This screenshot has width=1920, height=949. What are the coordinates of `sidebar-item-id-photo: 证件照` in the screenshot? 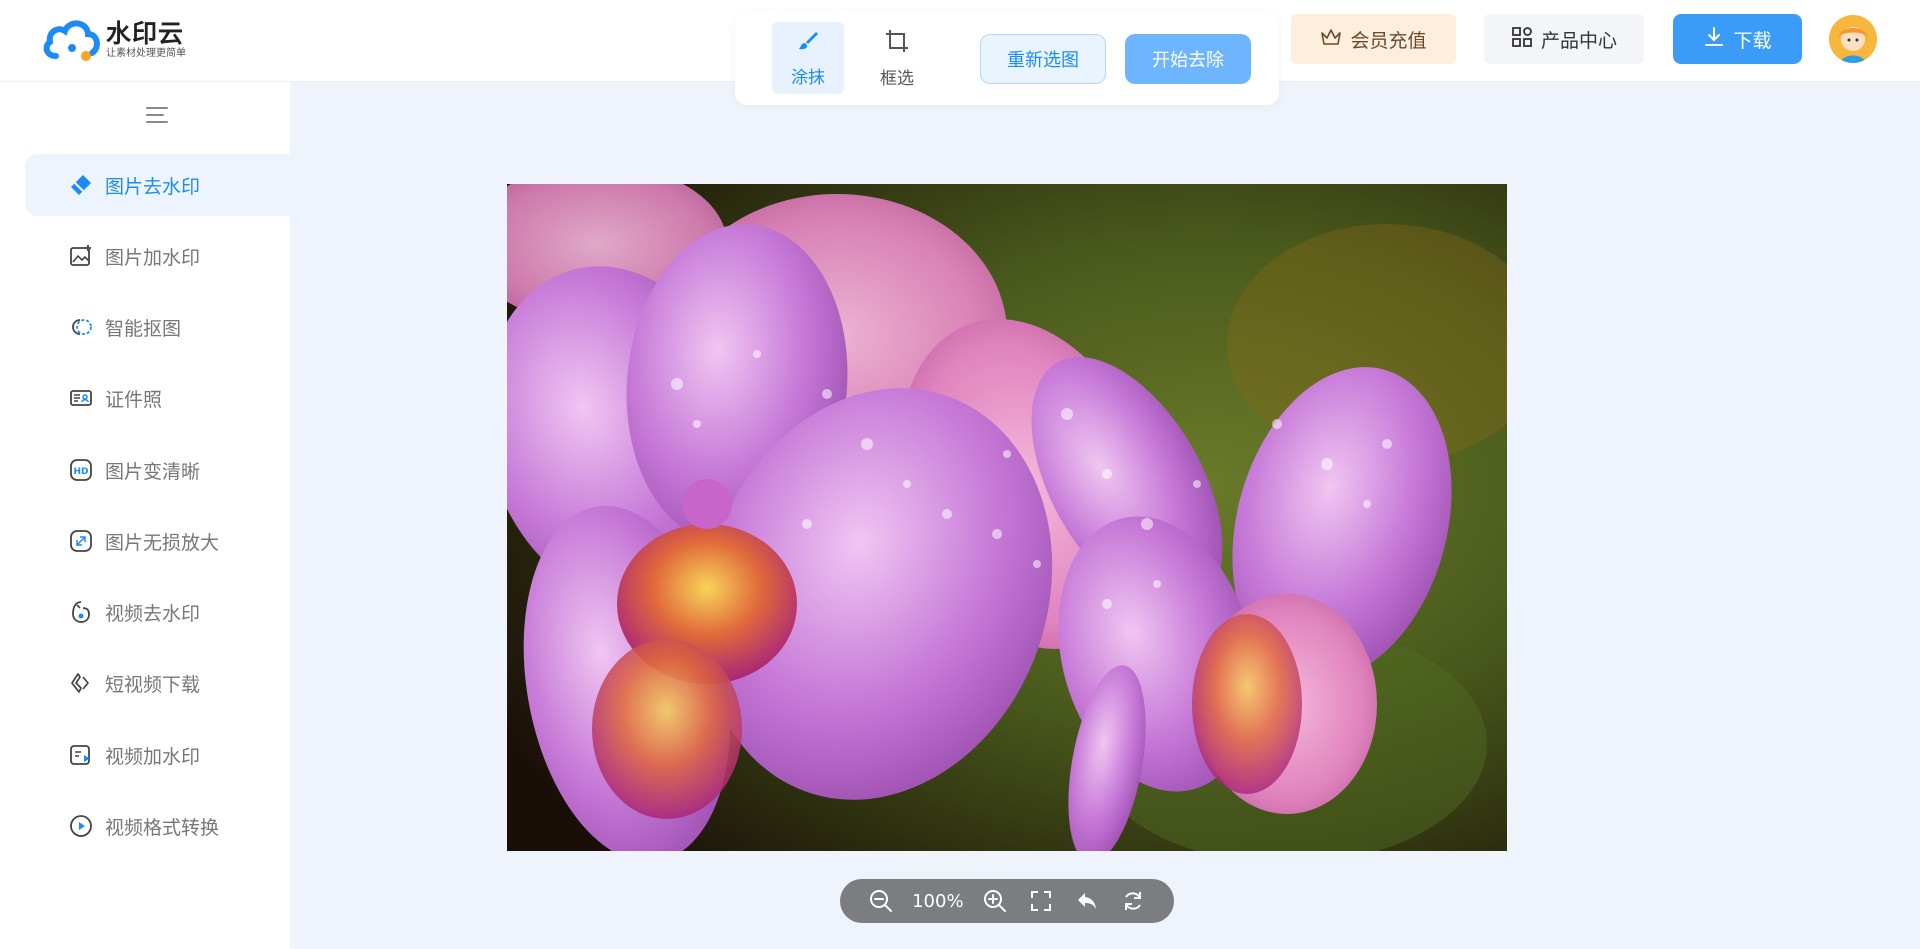 It's located at (157, 398).